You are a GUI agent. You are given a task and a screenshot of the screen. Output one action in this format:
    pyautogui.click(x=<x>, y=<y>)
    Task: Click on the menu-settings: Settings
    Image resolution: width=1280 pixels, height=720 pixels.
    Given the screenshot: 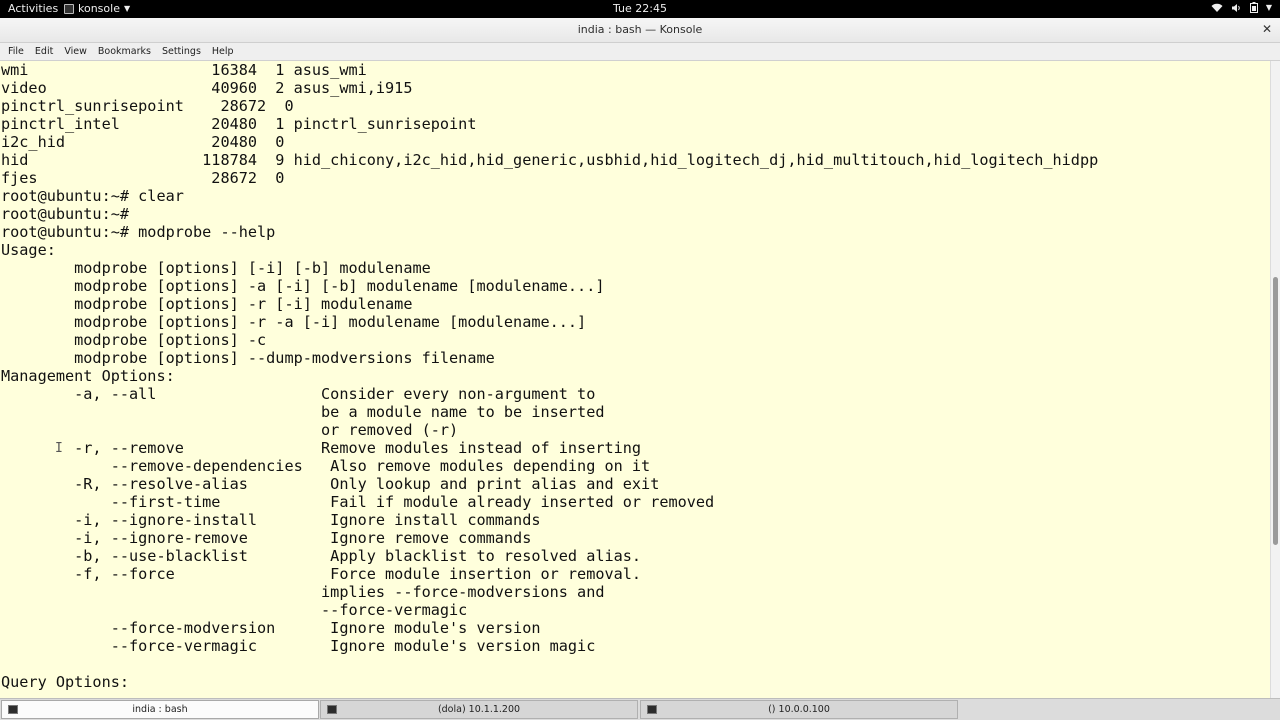 What is the action you would take?
    pyautogui.click(x=181, y=51)
    